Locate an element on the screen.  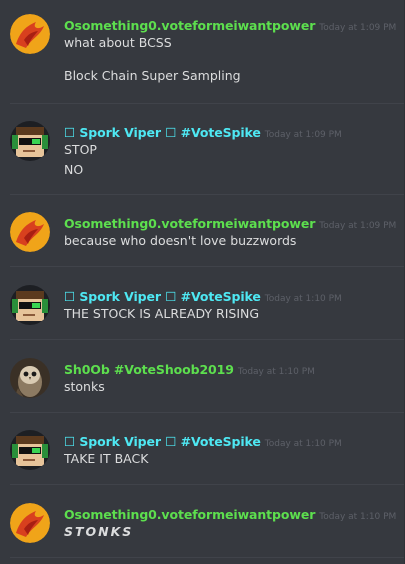
message-text: STOP is located at coordinates (80, 149).